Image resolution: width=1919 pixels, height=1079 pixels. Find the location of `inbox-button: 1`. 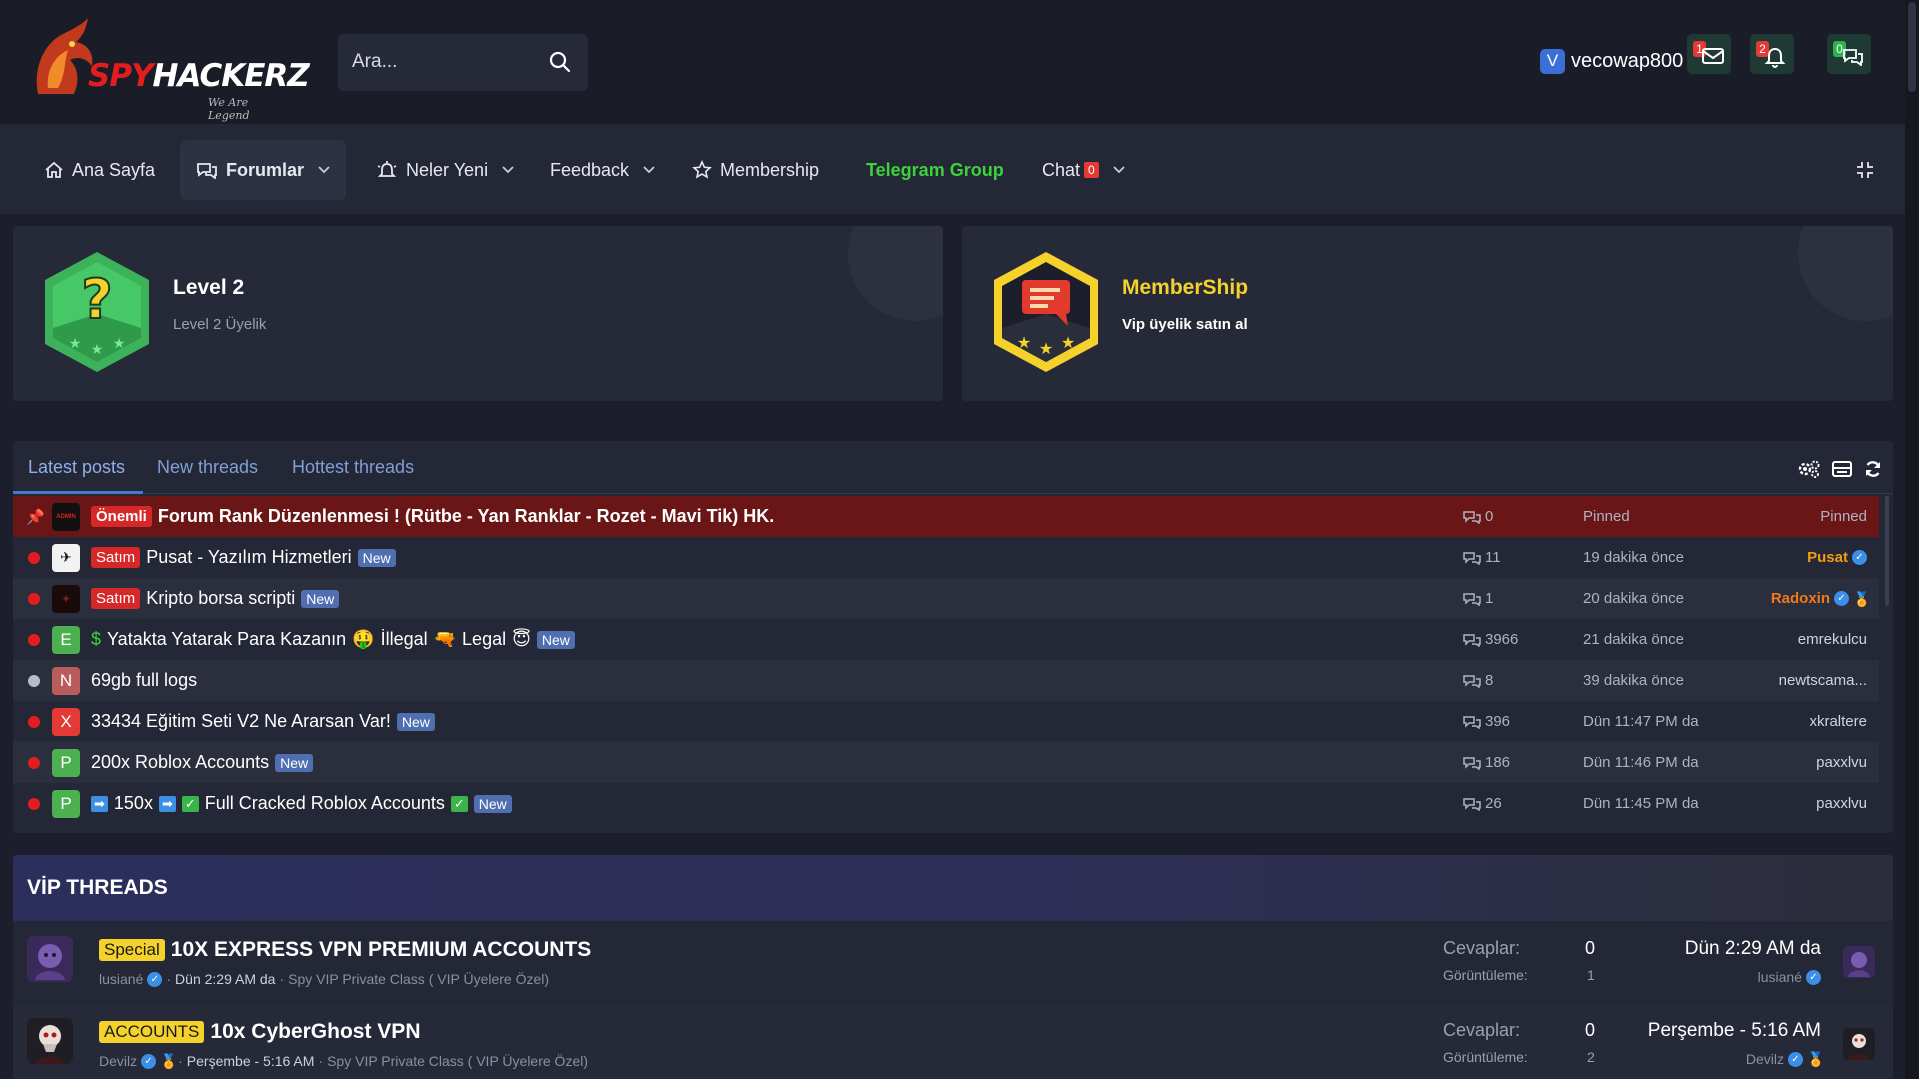

inbox-button: 1 is located at coordinates (1709, 54).